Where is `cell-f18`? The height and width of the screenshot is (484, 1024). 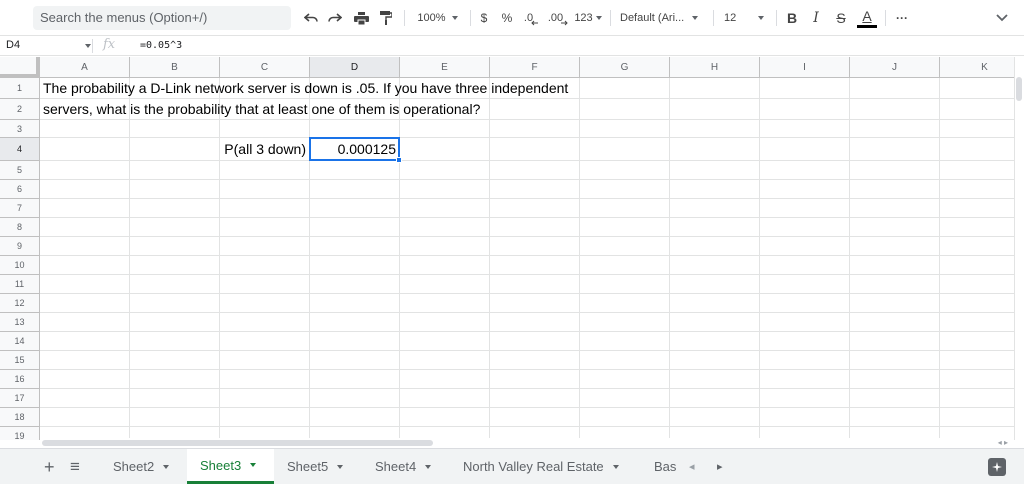 cell-f18 is located at coordinates (535, 417).